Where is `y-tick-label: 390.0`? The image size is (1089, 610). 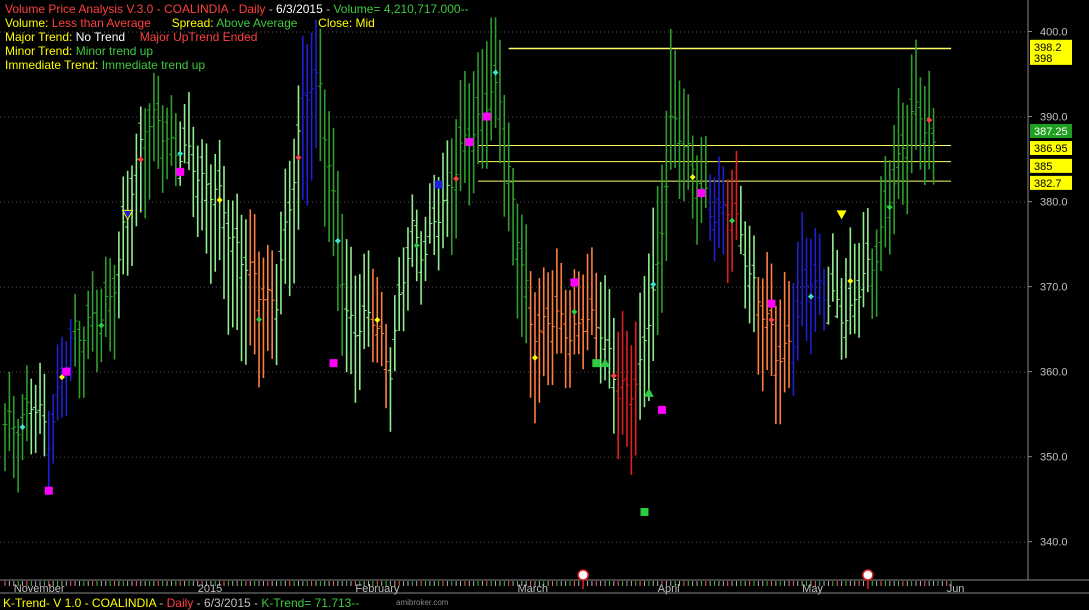 y-tick-label: 390.0 is located at coordinates (1054, 118).